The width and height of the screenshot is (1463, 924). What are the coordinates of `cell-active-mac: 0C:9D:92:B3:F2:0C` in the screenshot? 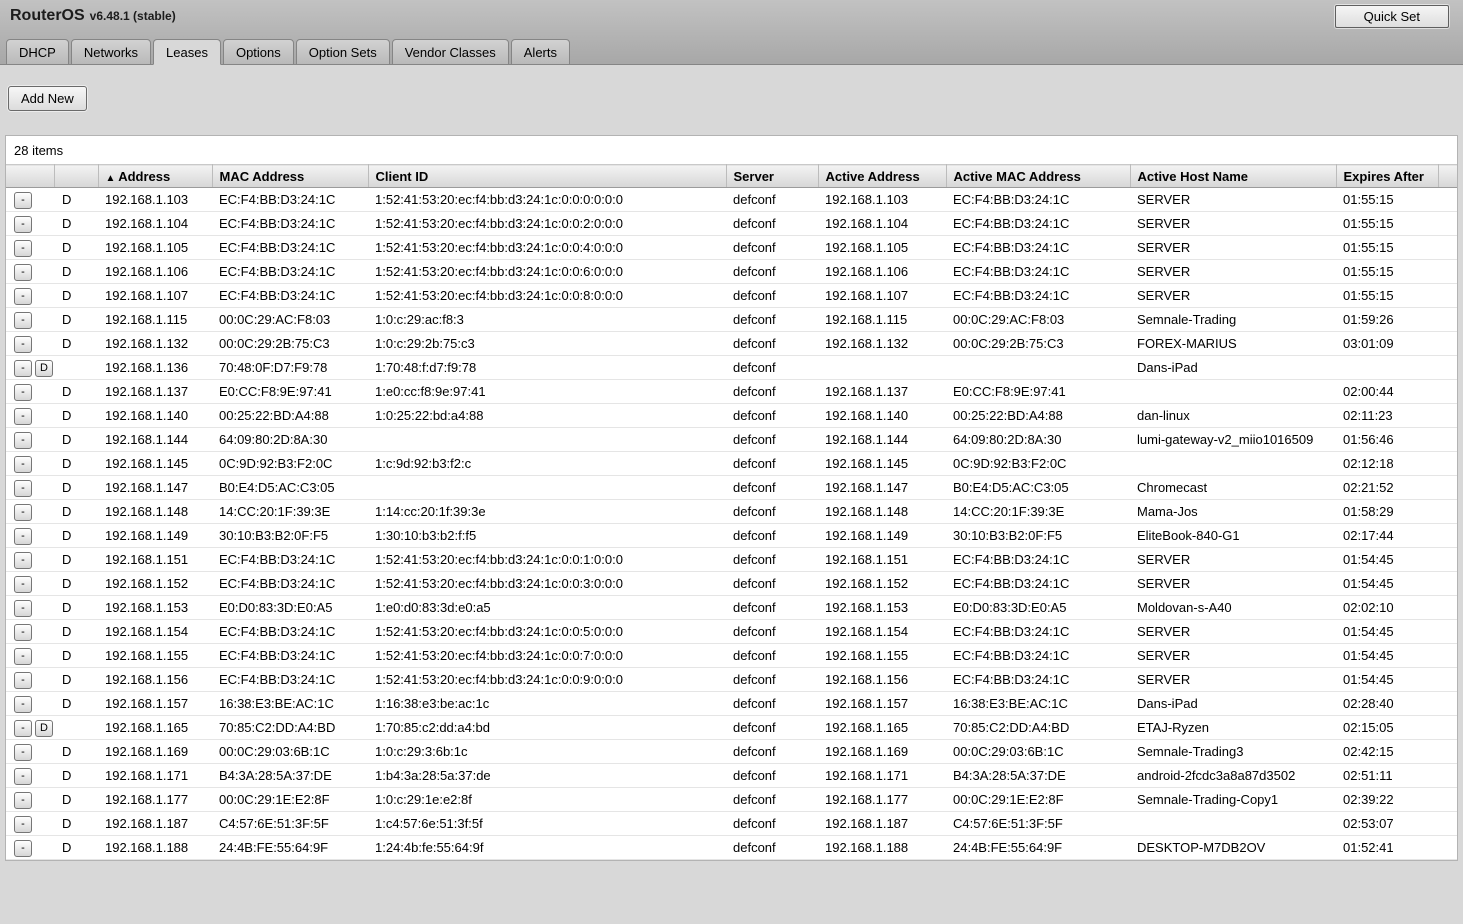 It's located at (1038, 463).